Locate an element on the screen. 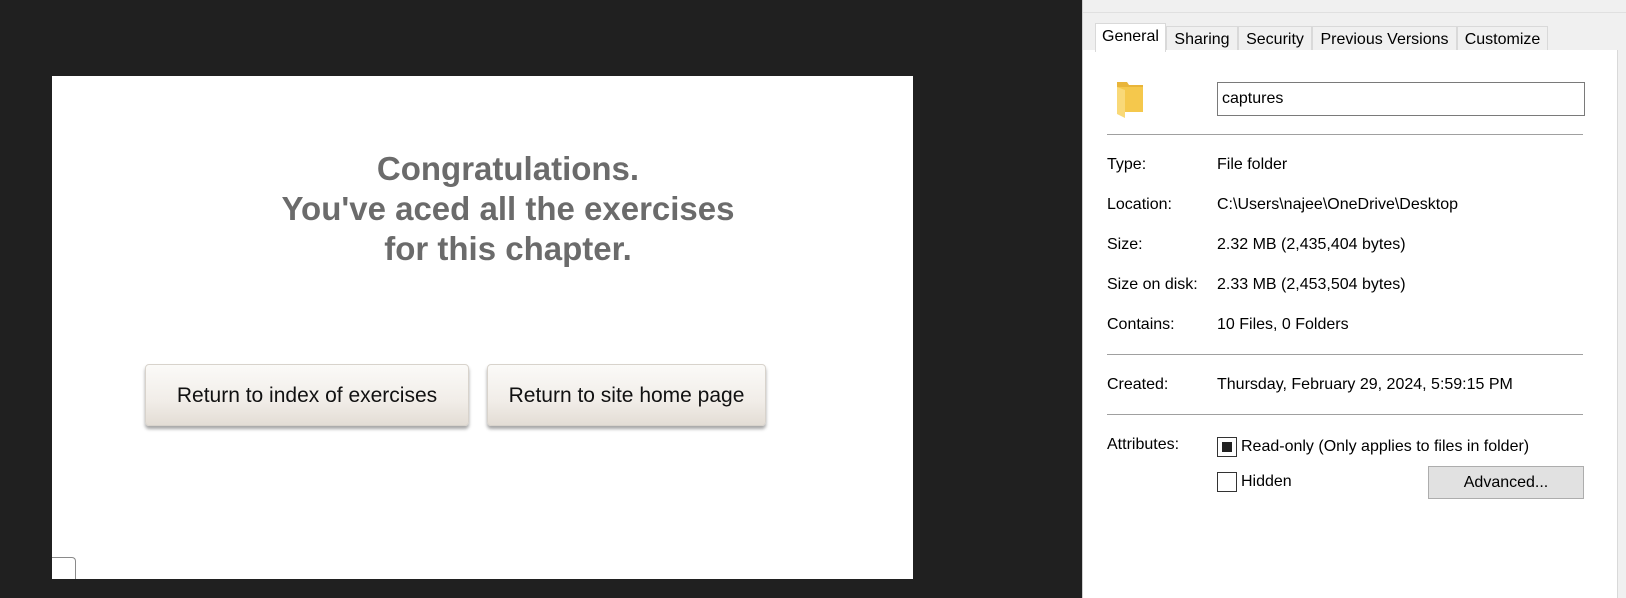 The image size is (1626, 598). type-value: File folder is located at coordinates (1252, 164).